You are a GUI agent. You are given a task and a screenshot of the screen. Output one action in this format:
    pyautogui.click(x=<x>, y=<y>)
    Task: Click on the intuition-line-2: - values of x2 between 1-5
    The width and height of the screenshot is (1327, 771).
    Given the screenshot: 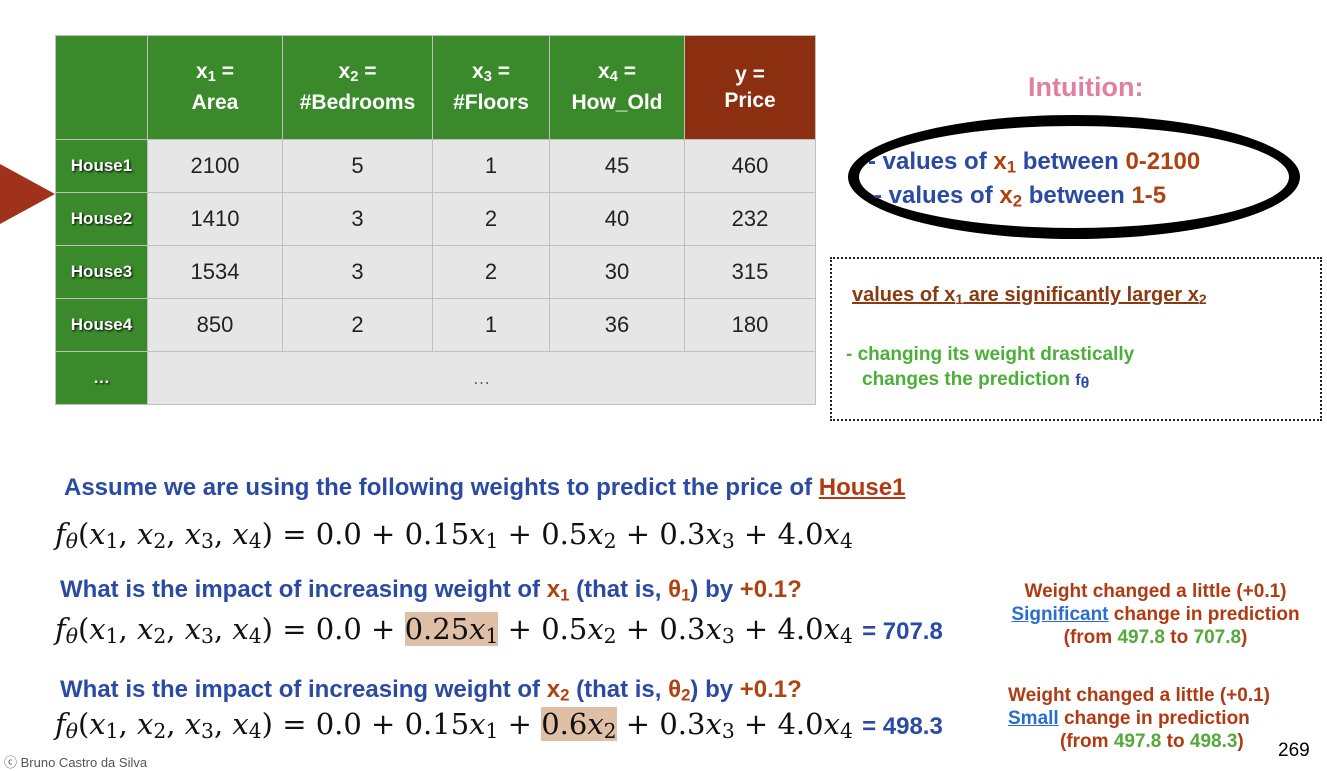 What is the action you would take?
    pyautogui.click(x=1020, y=196)
    